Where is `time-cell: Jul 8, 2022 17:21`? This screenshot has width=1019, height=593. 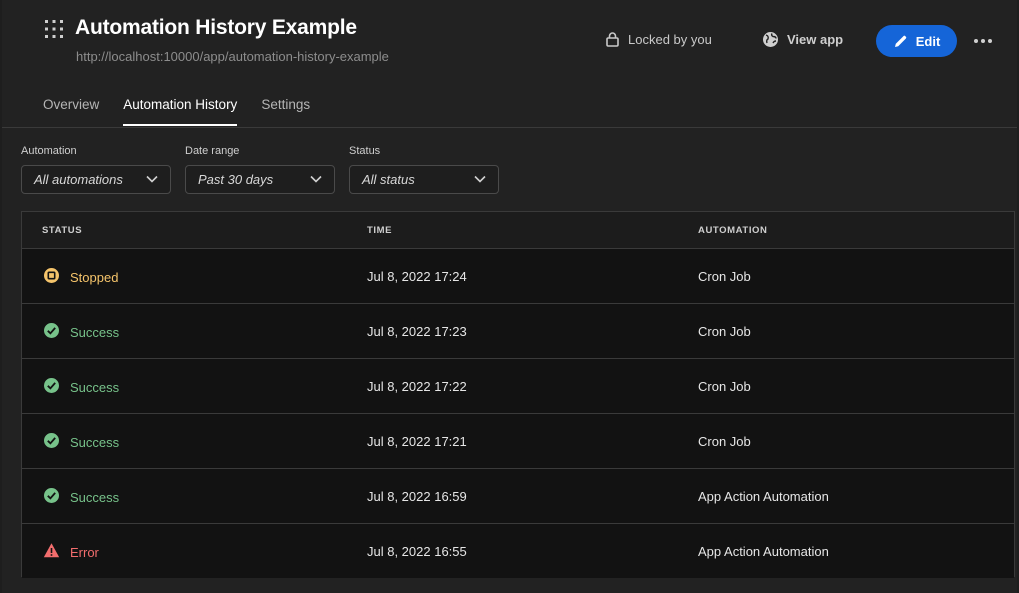
time-cell: Jul 8, 2022 17:21 is located at coordinates (417, 441).